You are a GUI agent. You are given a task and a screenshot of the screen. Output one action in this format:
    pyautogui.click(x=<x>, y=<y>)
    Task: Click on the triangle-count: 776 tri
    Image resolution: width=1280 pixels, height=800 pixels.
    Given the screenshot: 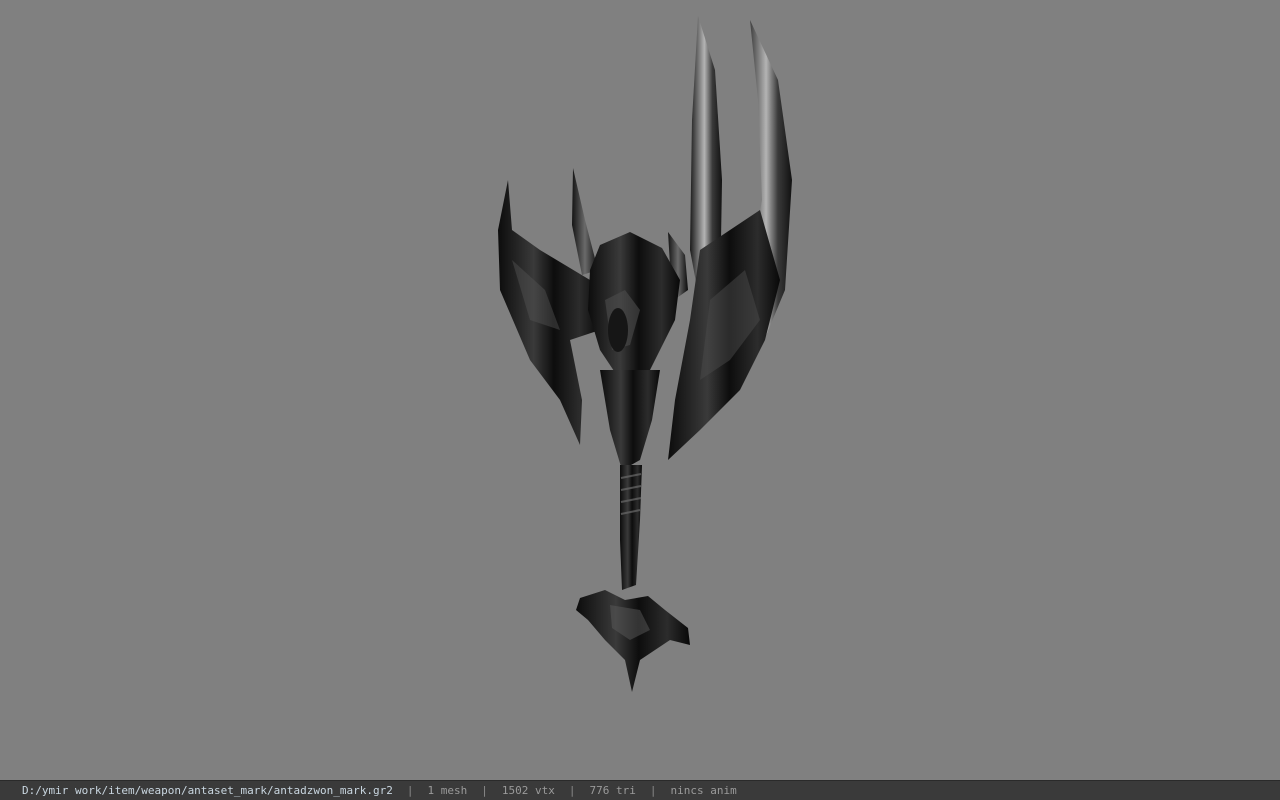 What is the action you would take?
    pyautogui.click(x=612, y=790)
    